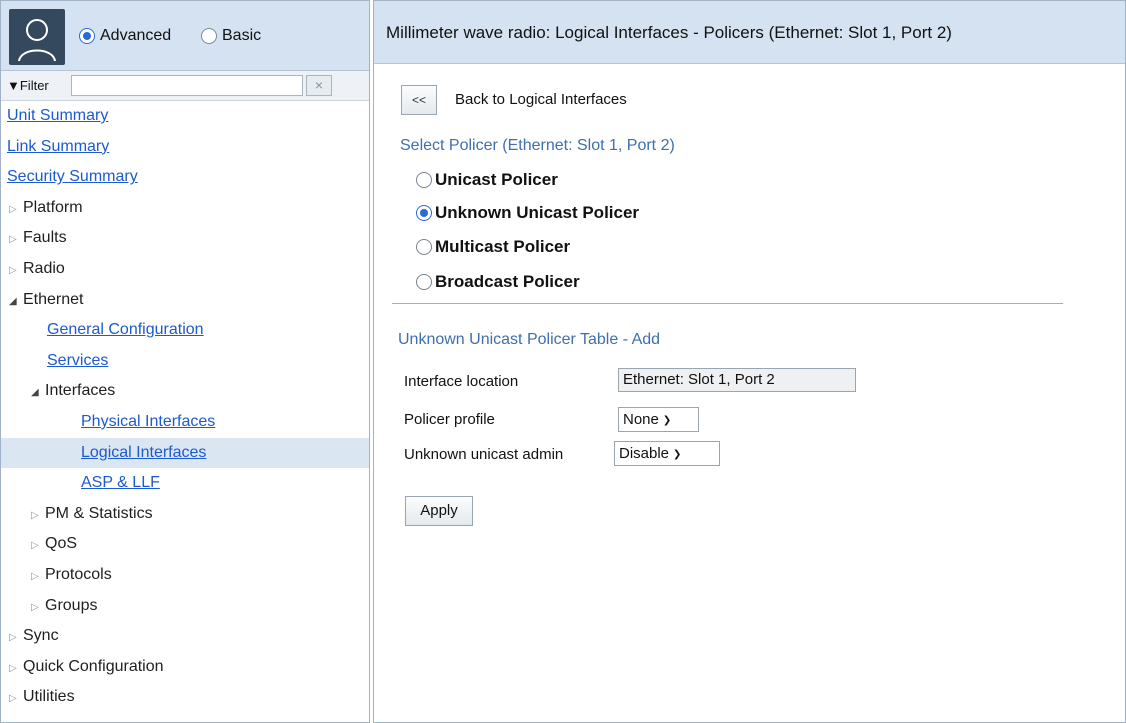 The width and height of the screenshot is (1126, 723). I want to click on nav-item-interfaces: ◢ Interfaces, so click(185, 391).